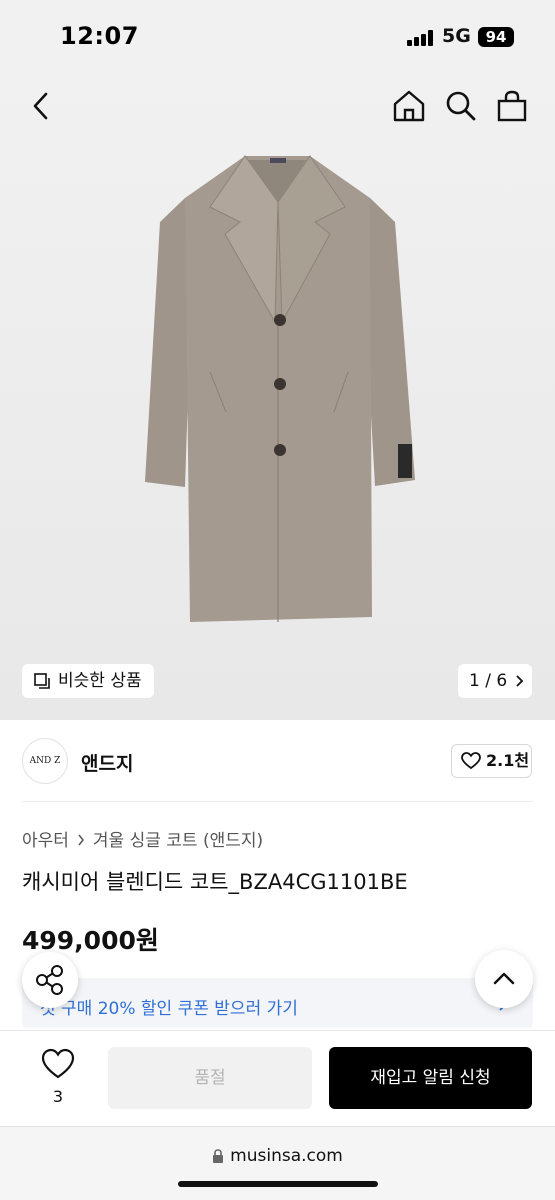 This screenshot has height=1200, width=555. What do you see at coordinates (277, 36) in the screenshot?
I see `status-bar: 12:07 5G 94` at bounding box center [277, 36].